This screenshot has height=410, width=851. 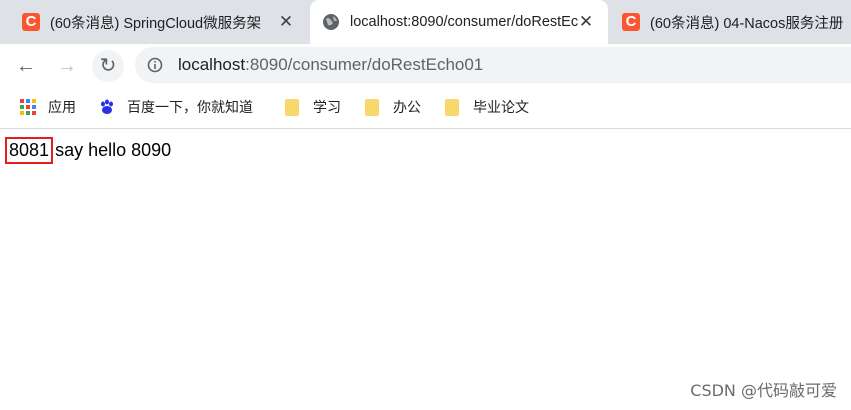 What do you see at coordinates (464, 22) in the screenshot?
I see `tab-title: localhost:8090/consumer/doRestEcho01` at bounding box center [464, 22].